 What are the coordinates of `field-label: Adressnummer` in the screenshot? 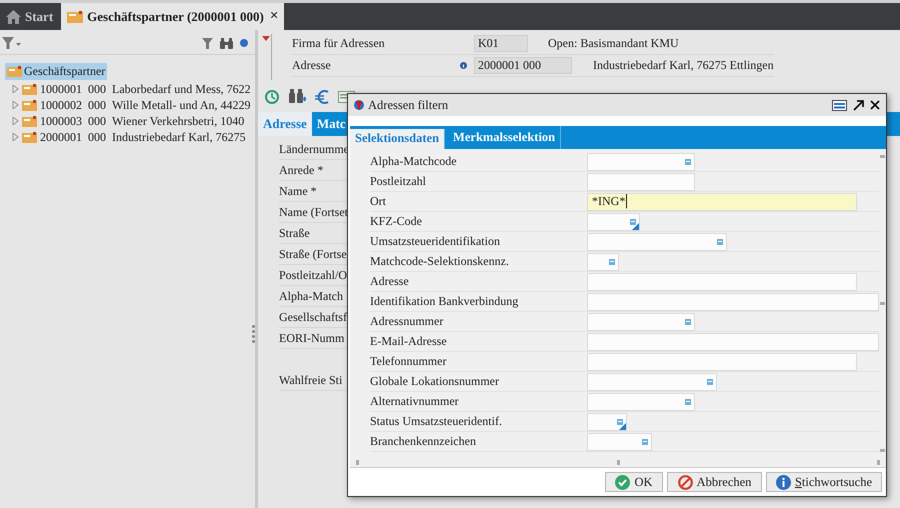 It's located at (407, 321).